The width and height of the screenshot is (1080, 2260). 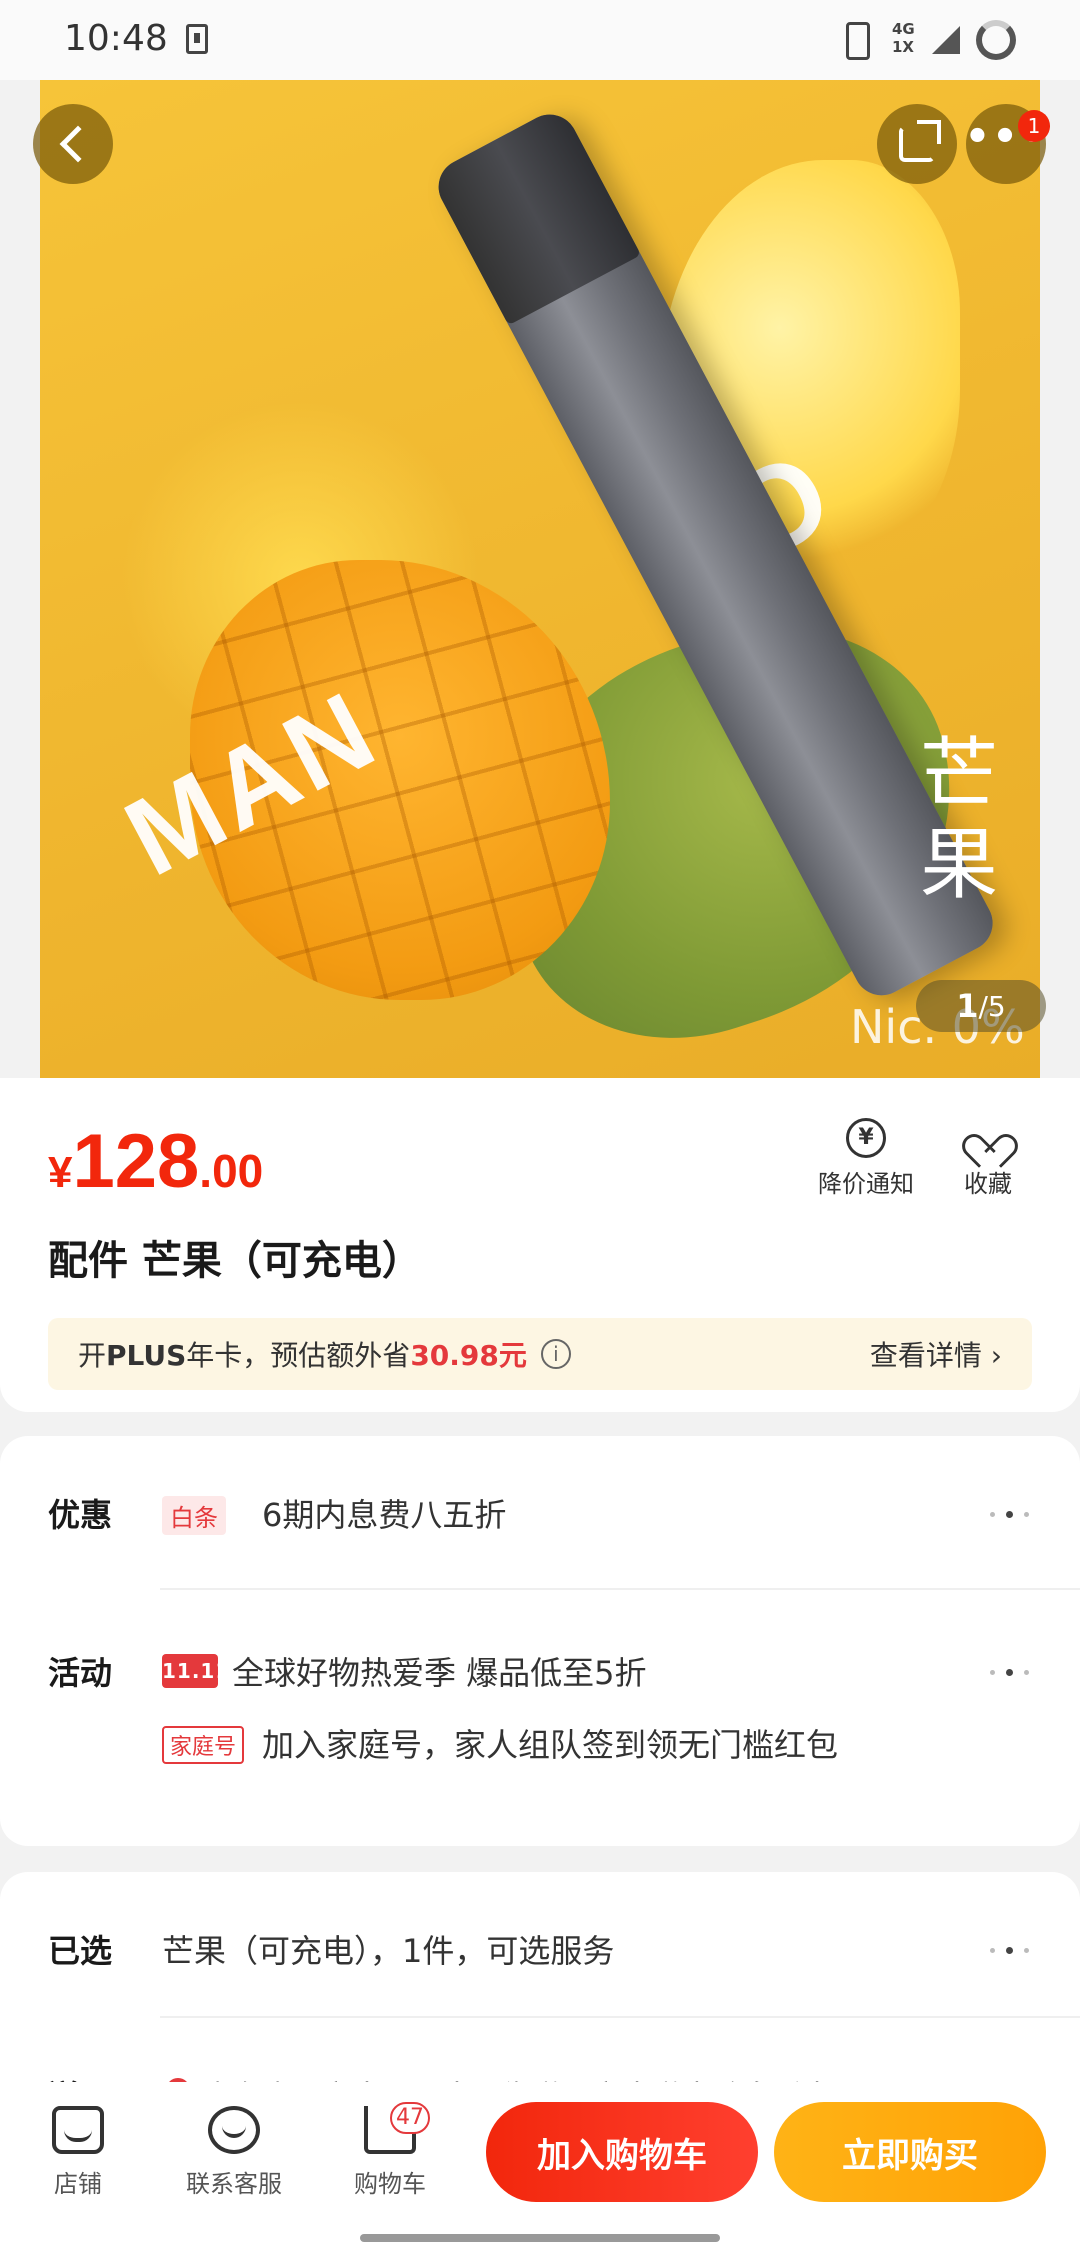 What do you see at coordinates (550, 1743) in the screenshot?
I see `family-text: 加入家庭号，家人组队签到领无门槛红包` at bounding box center [550, 1743].